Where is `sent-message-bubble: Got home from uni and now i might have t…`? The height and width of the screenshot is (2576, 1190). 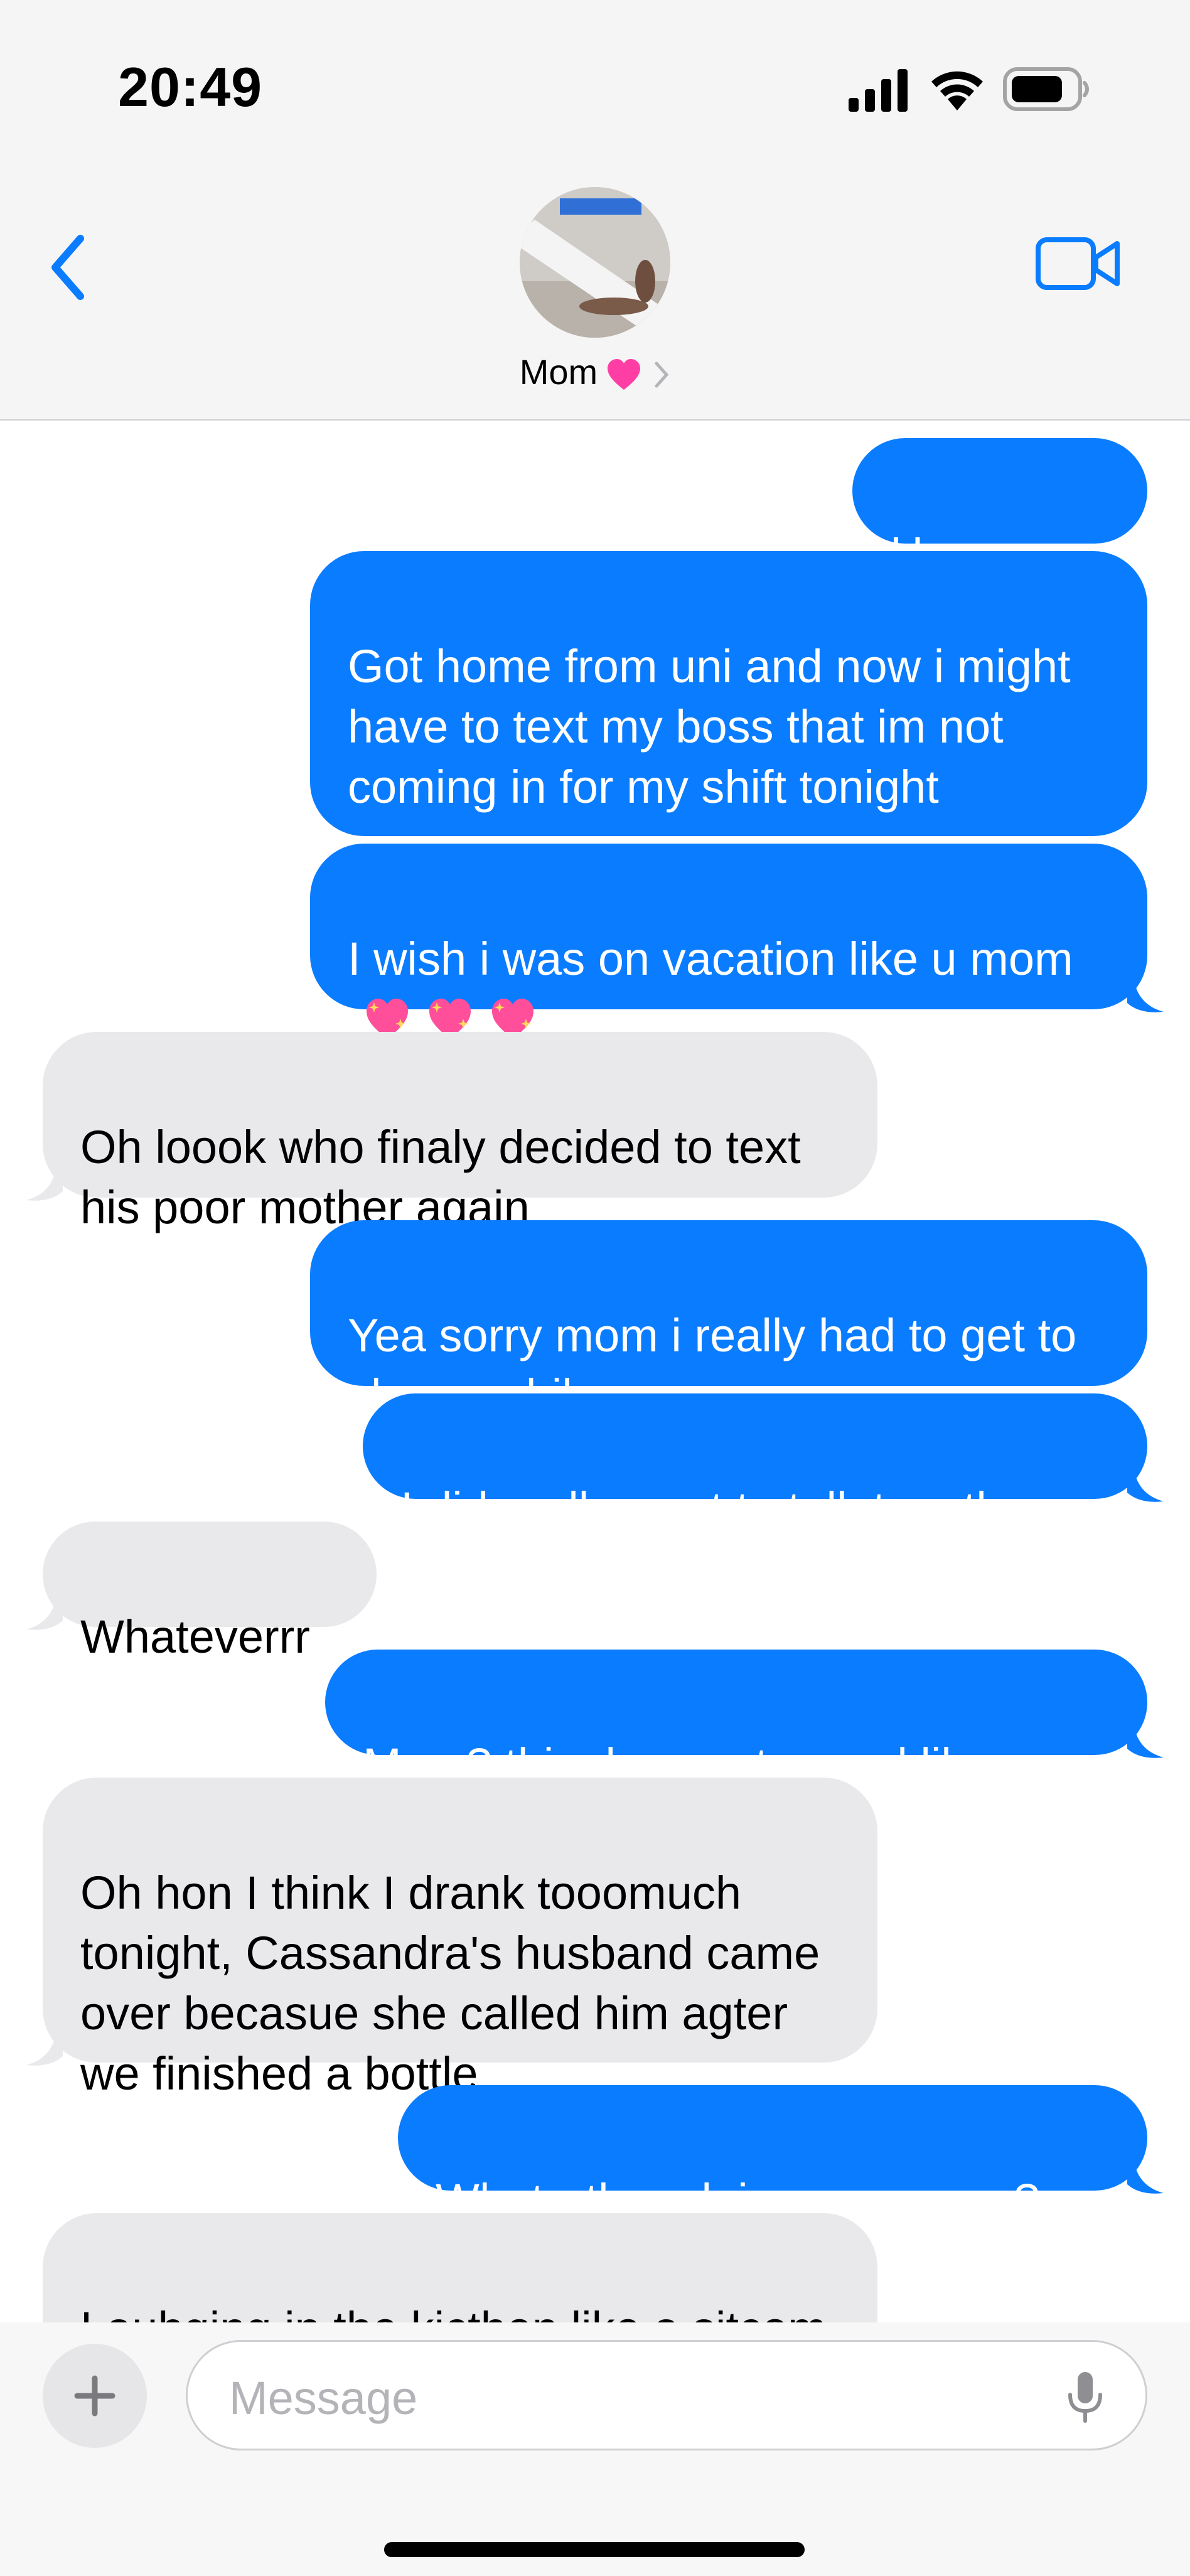
sent-message-bubble: Got home from uni and now i might have t… is located at coordinates (728, 693).